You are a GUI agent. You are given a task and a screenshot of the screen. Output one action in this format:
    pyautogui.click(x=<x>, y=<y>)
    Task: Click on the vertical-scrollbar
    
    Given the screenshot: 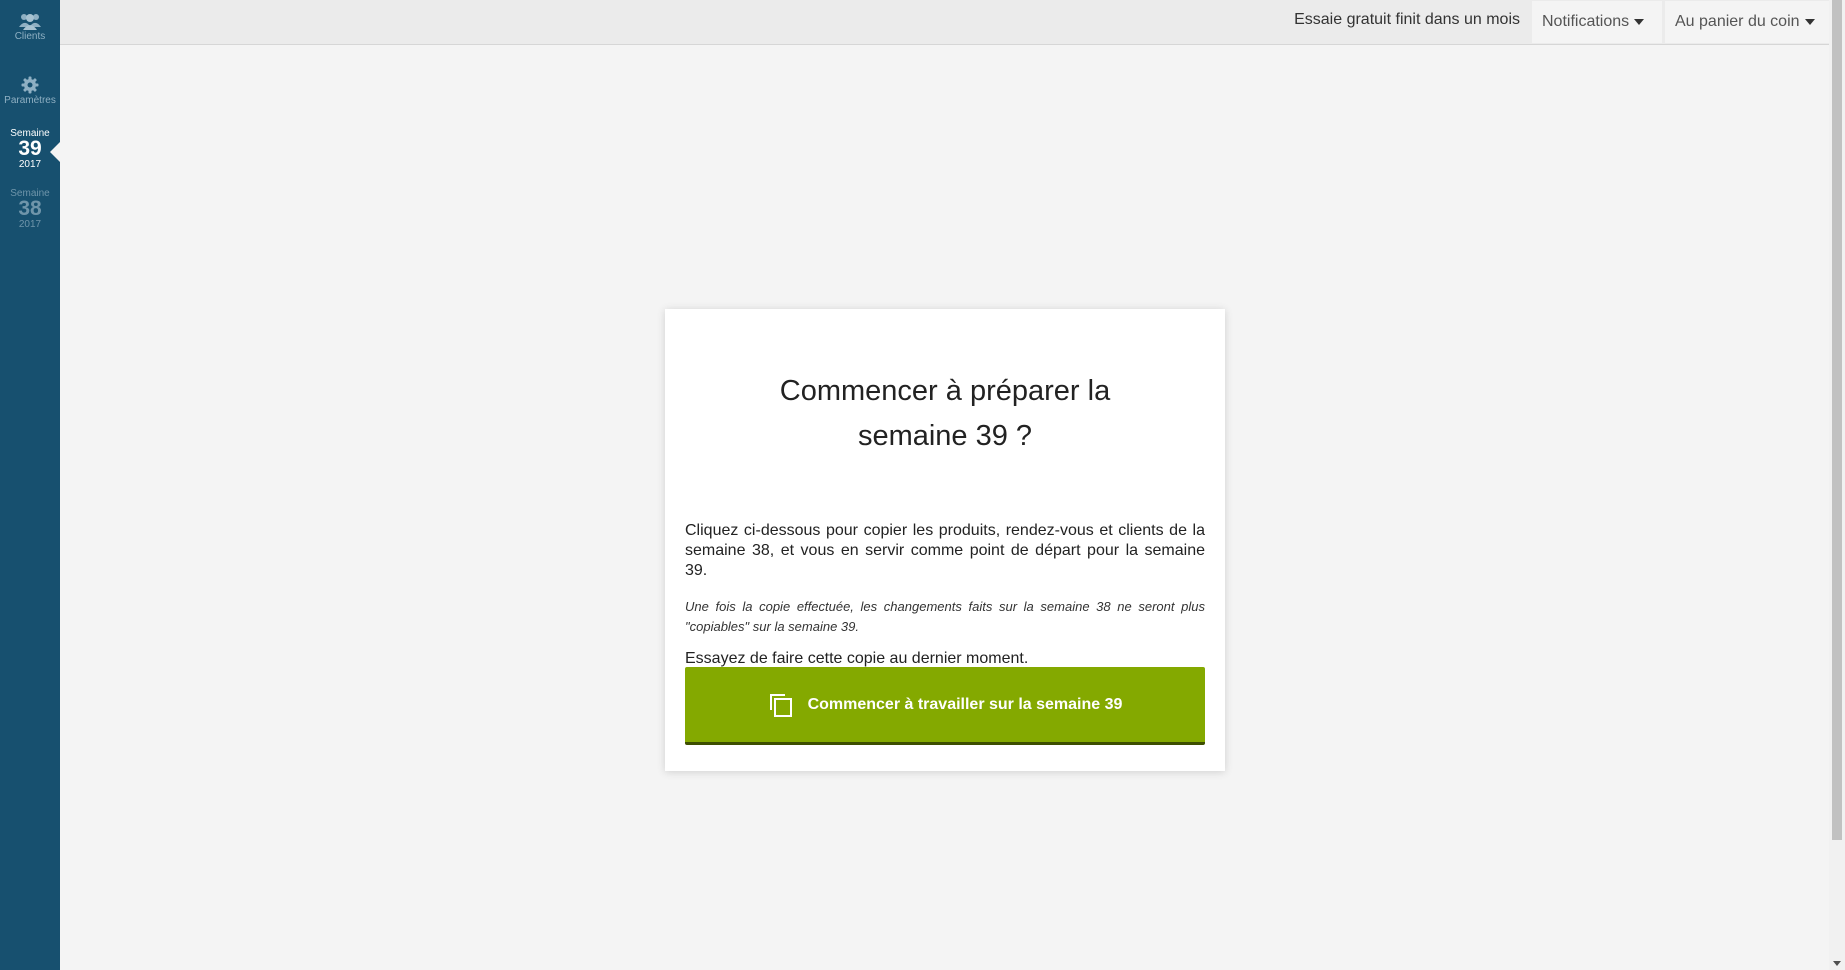 What is the action you would take?
    pyautogui.click(x=1837, y=485)
    